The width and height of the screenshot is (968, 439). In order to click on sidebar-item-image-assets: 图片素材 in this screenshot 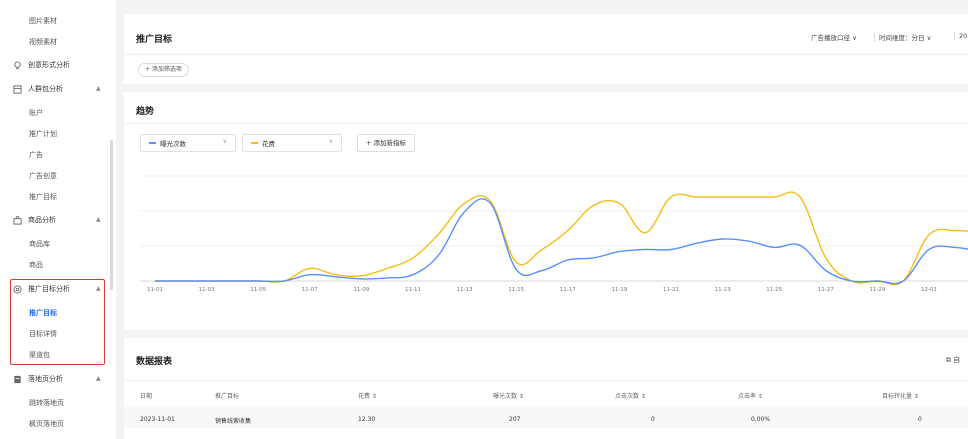, I will do `click(43, 21)`.